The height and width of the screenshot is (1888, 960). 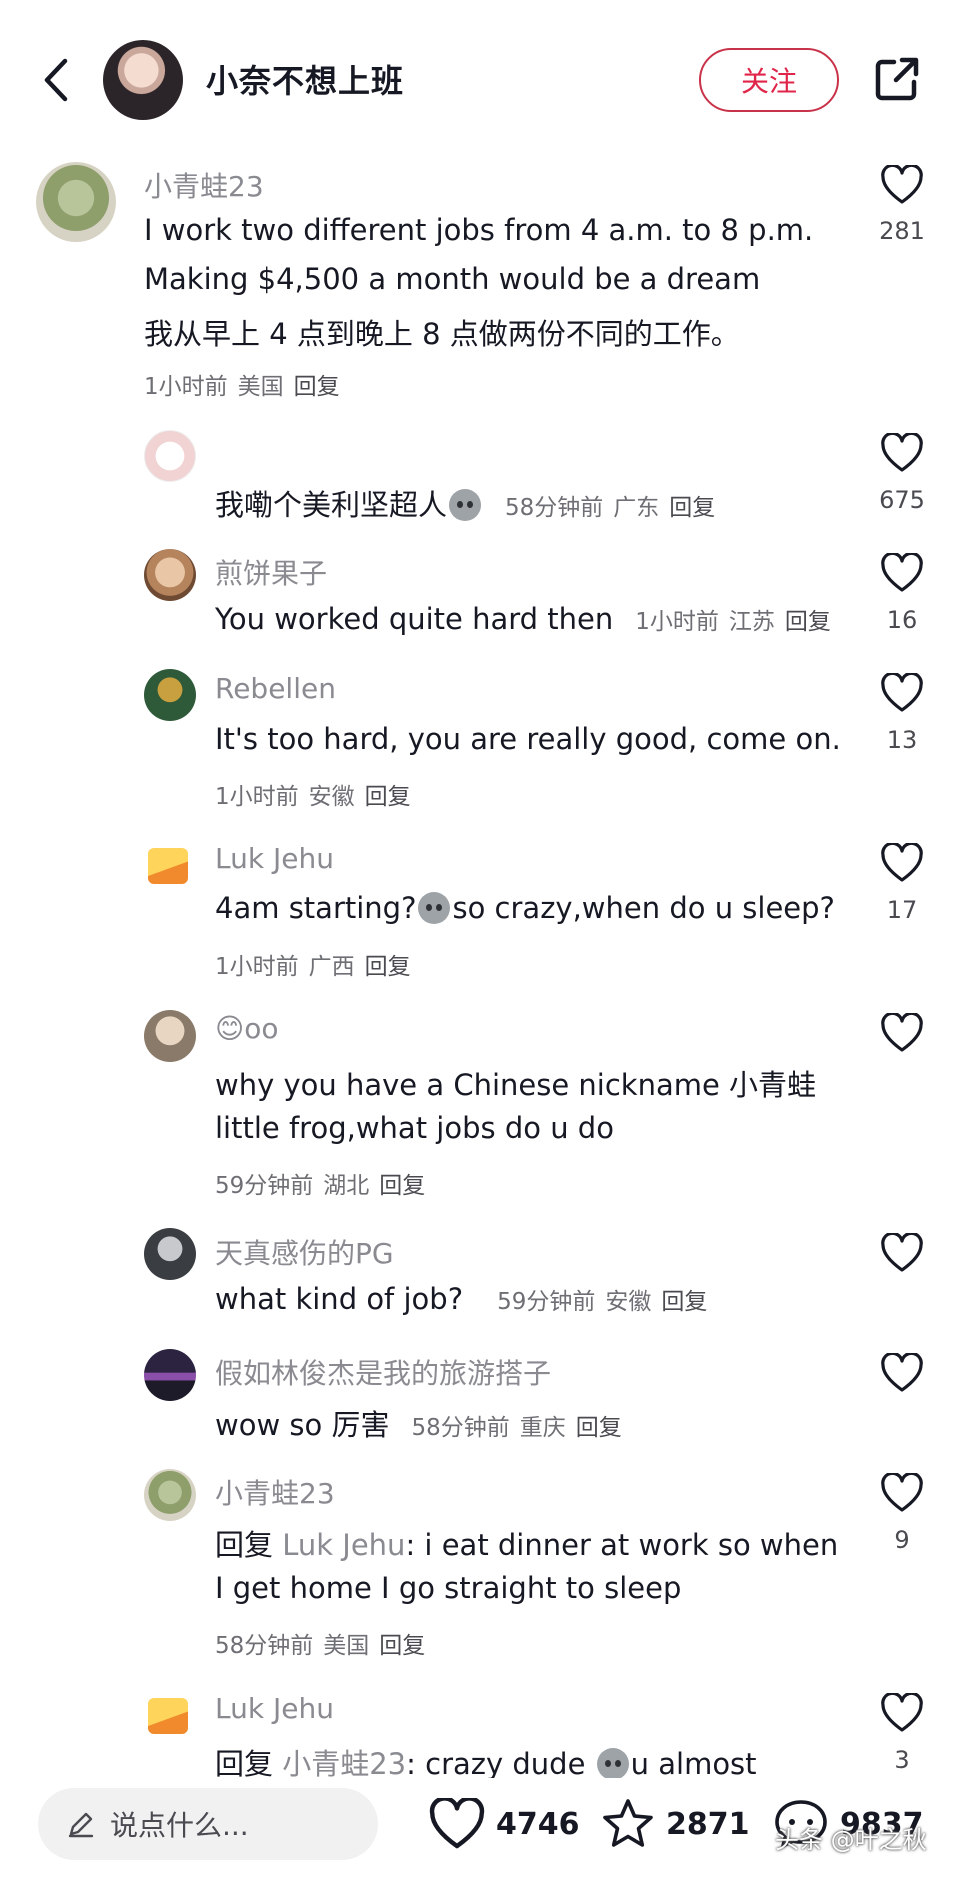 I want to click on author-avatar, so click(x=143, y=80).